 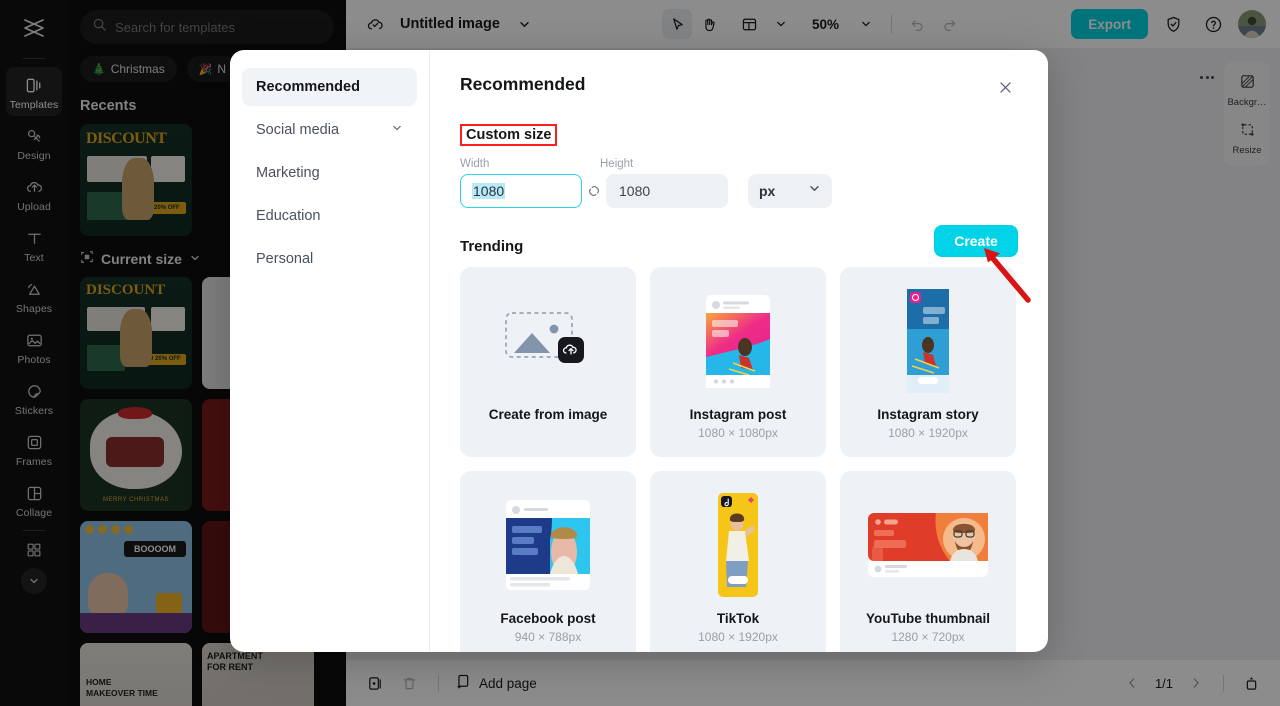 I want to click on instagram-post-preview, so click(x=738, y=341).